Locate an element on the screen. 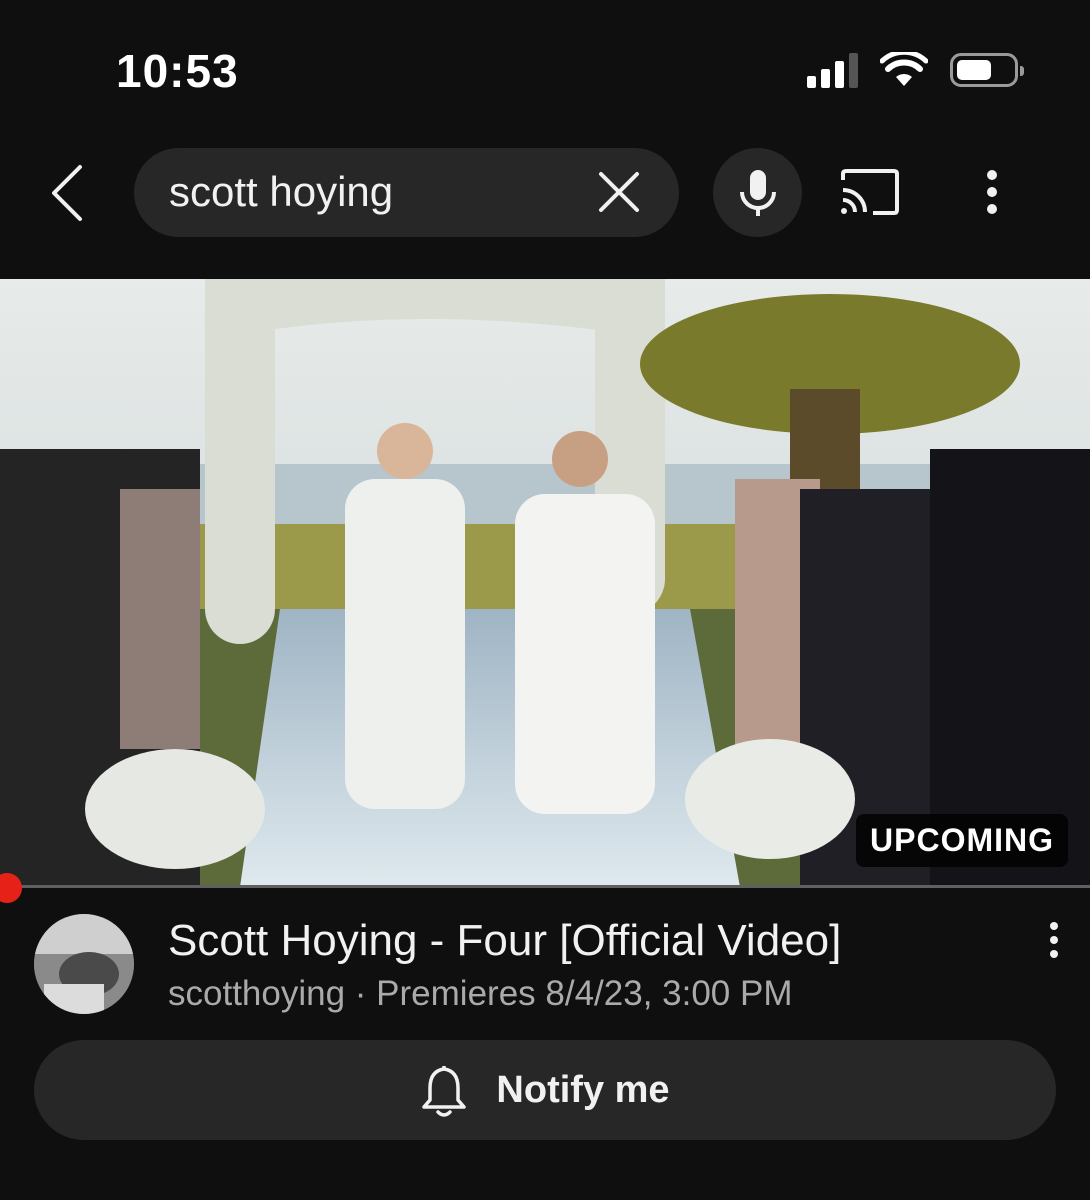 This screenshot has width=1090, height=1200. search-input: scott hoying is located at coordinates (406, 192).